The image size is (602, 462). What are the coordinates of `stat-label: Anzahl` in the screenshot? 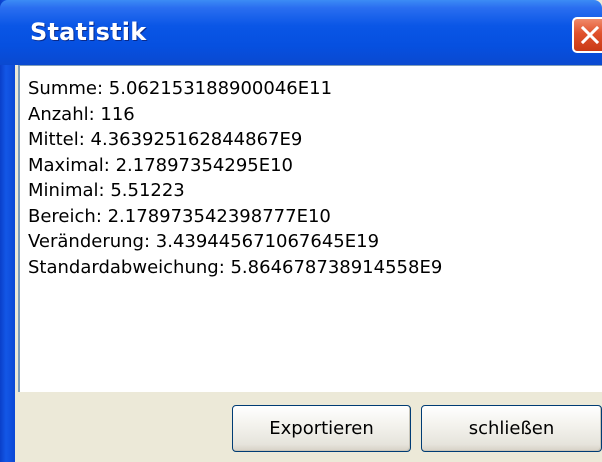 It's located at (58, 114).